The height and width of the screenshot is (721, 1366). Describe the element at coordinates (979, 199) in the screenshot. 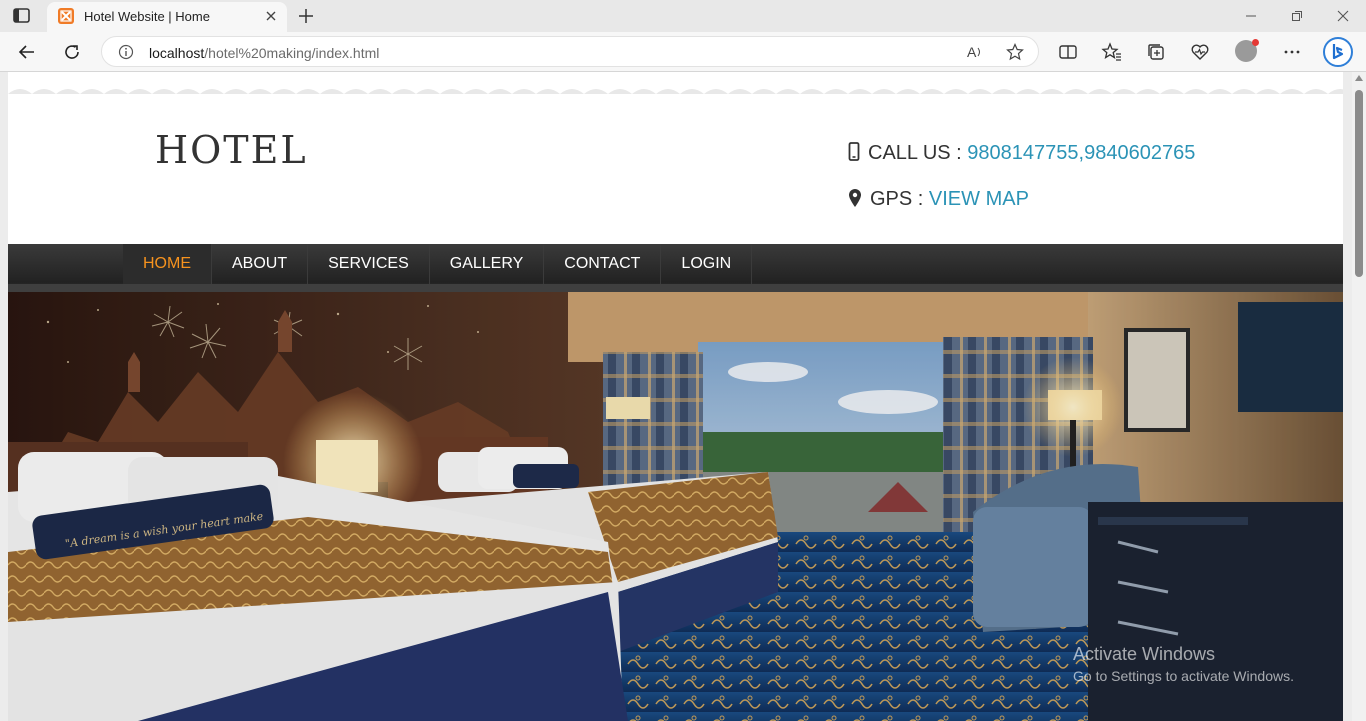

I see `view-map-link: VIEW MAP` at that location.